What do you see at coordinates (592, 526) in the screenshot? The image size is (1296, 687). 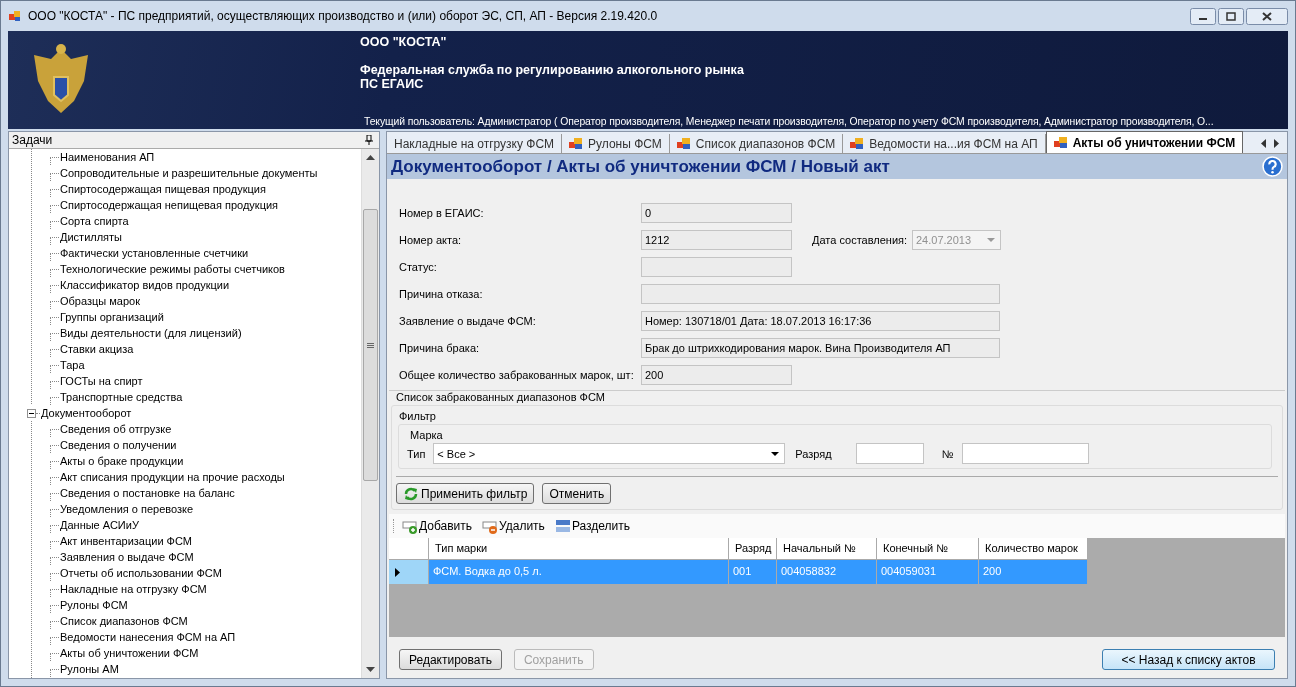 I see `toolbar-button: Разделить` at bounding box center [592, 526].